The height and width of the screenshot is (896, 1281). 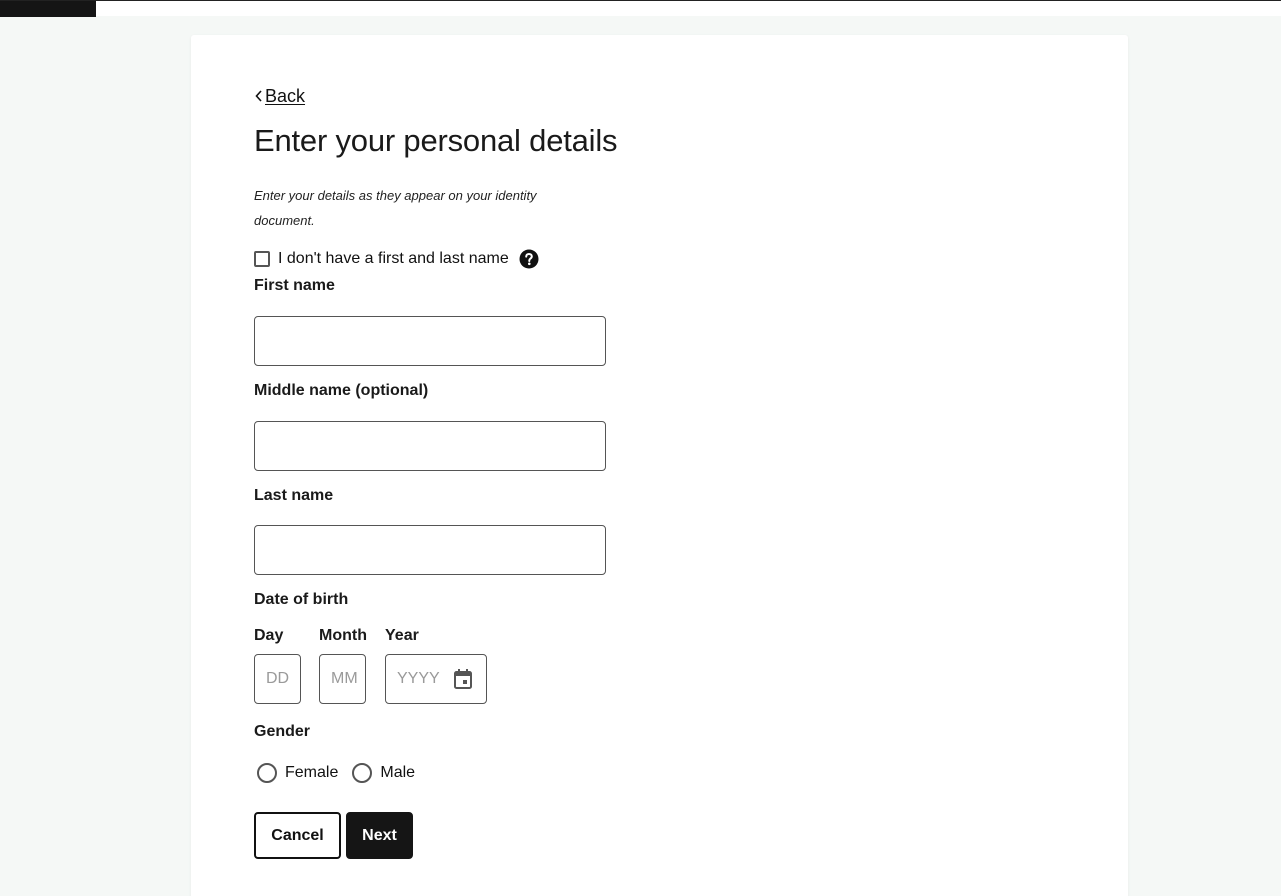 What do you see at coordinates (277, 679) in the screenshot?
I see `day-input` at bounding box center [277, 679].